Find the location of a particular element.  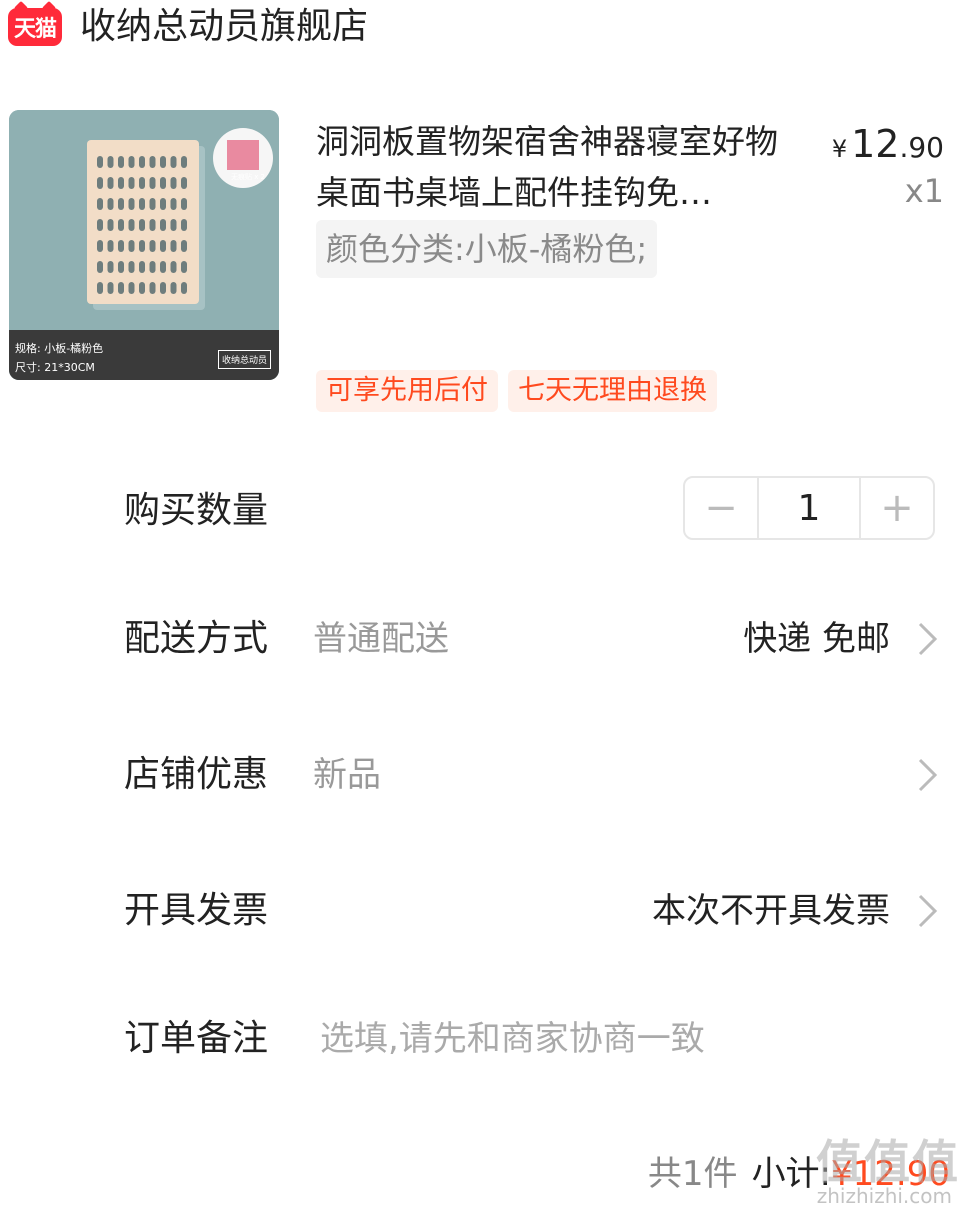

image-size-line: 尺寸: 21*30CM is located at coordinates (55, 367).